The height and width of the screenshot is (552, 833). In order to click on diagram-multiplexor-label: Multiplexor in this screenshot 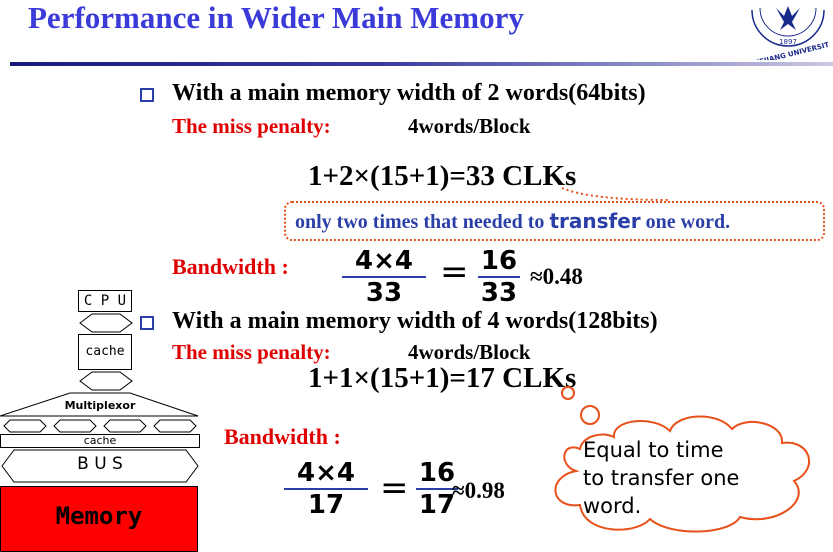, I will do `click(100, 405)`.